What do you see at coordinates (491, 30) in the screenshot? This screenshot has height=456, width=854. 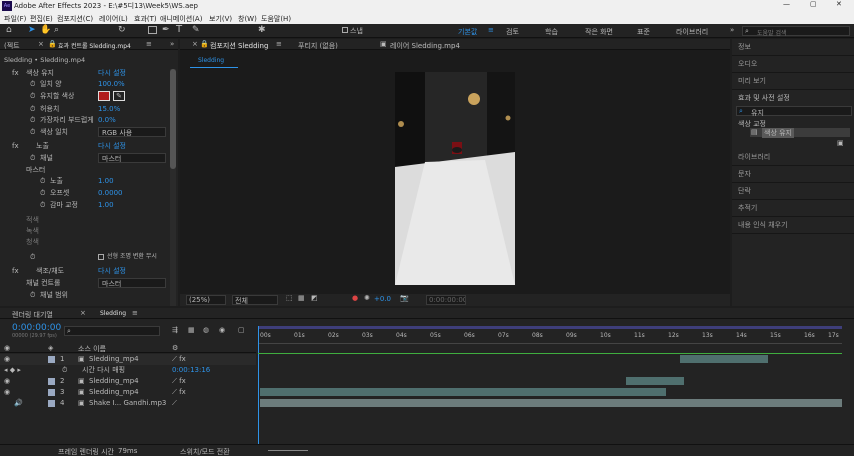 I see `workspace-menu-icon: ≡` at bounding box center [491, 30].